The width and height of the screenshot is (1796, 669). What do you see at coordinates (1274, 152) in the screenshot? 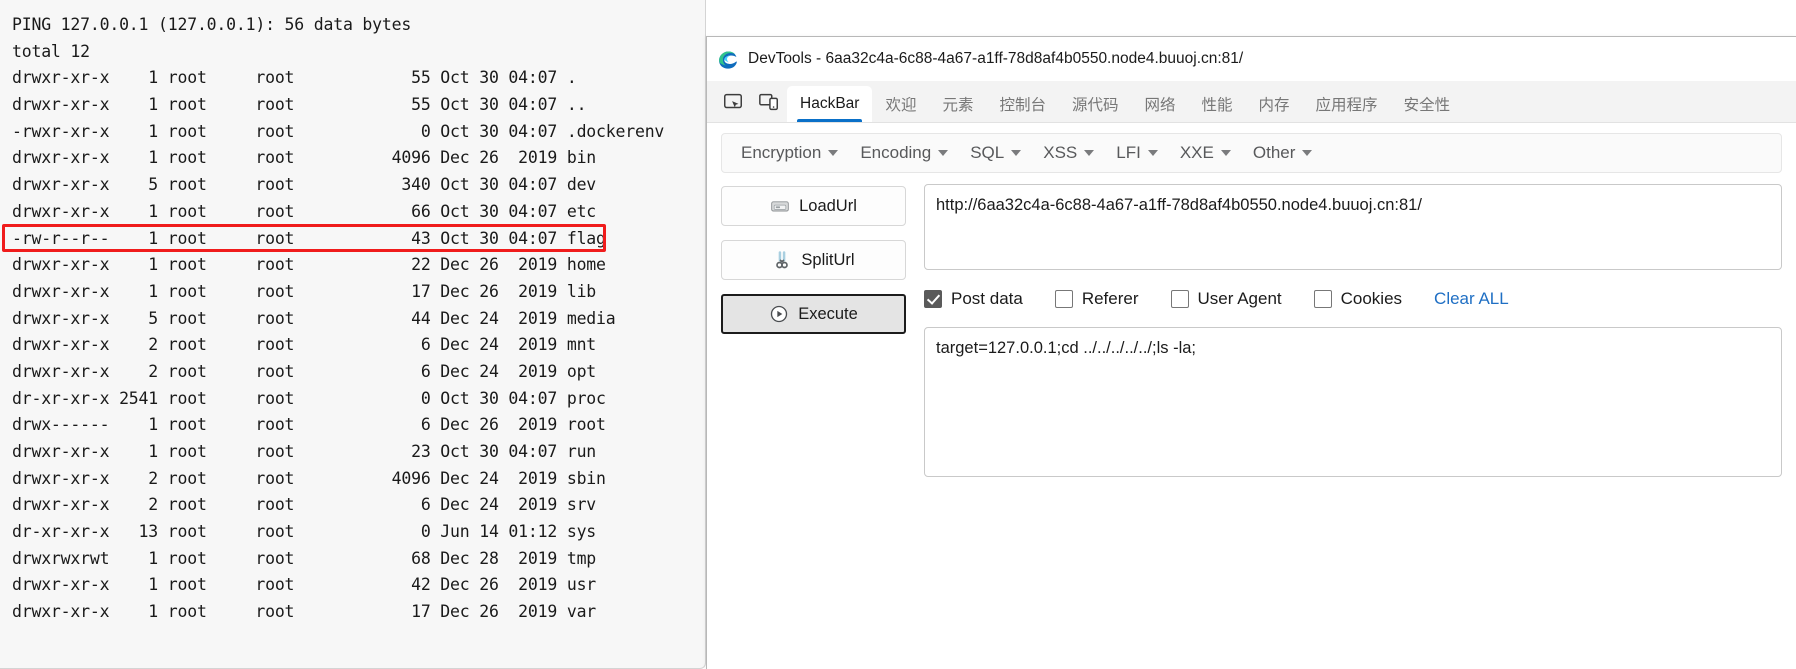
I see `menu-label: Other` at bounding box center [1274, 152].